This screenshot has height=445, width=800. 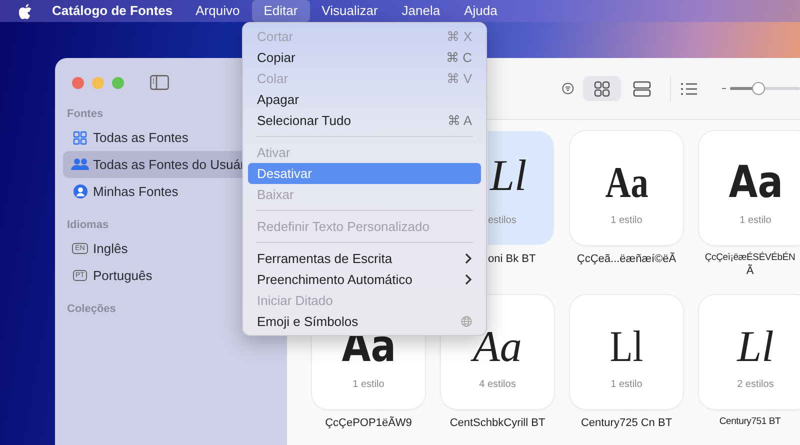 I want to click on menu-bar-item: Visualizar, so click(x=350, y=11).